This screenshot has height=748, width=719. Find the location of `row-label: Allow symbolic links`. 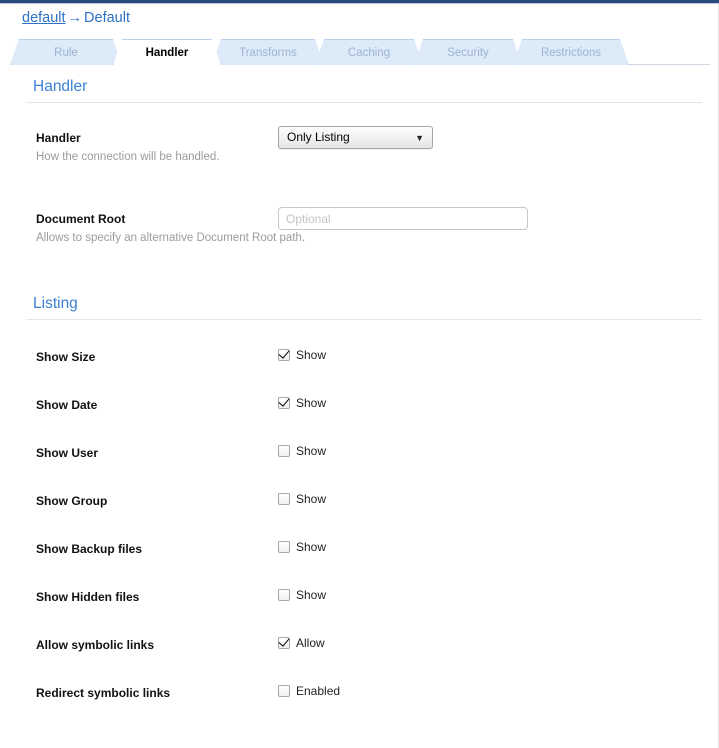

row-label: Allow symbolic links is located at coordinates (95, 645).